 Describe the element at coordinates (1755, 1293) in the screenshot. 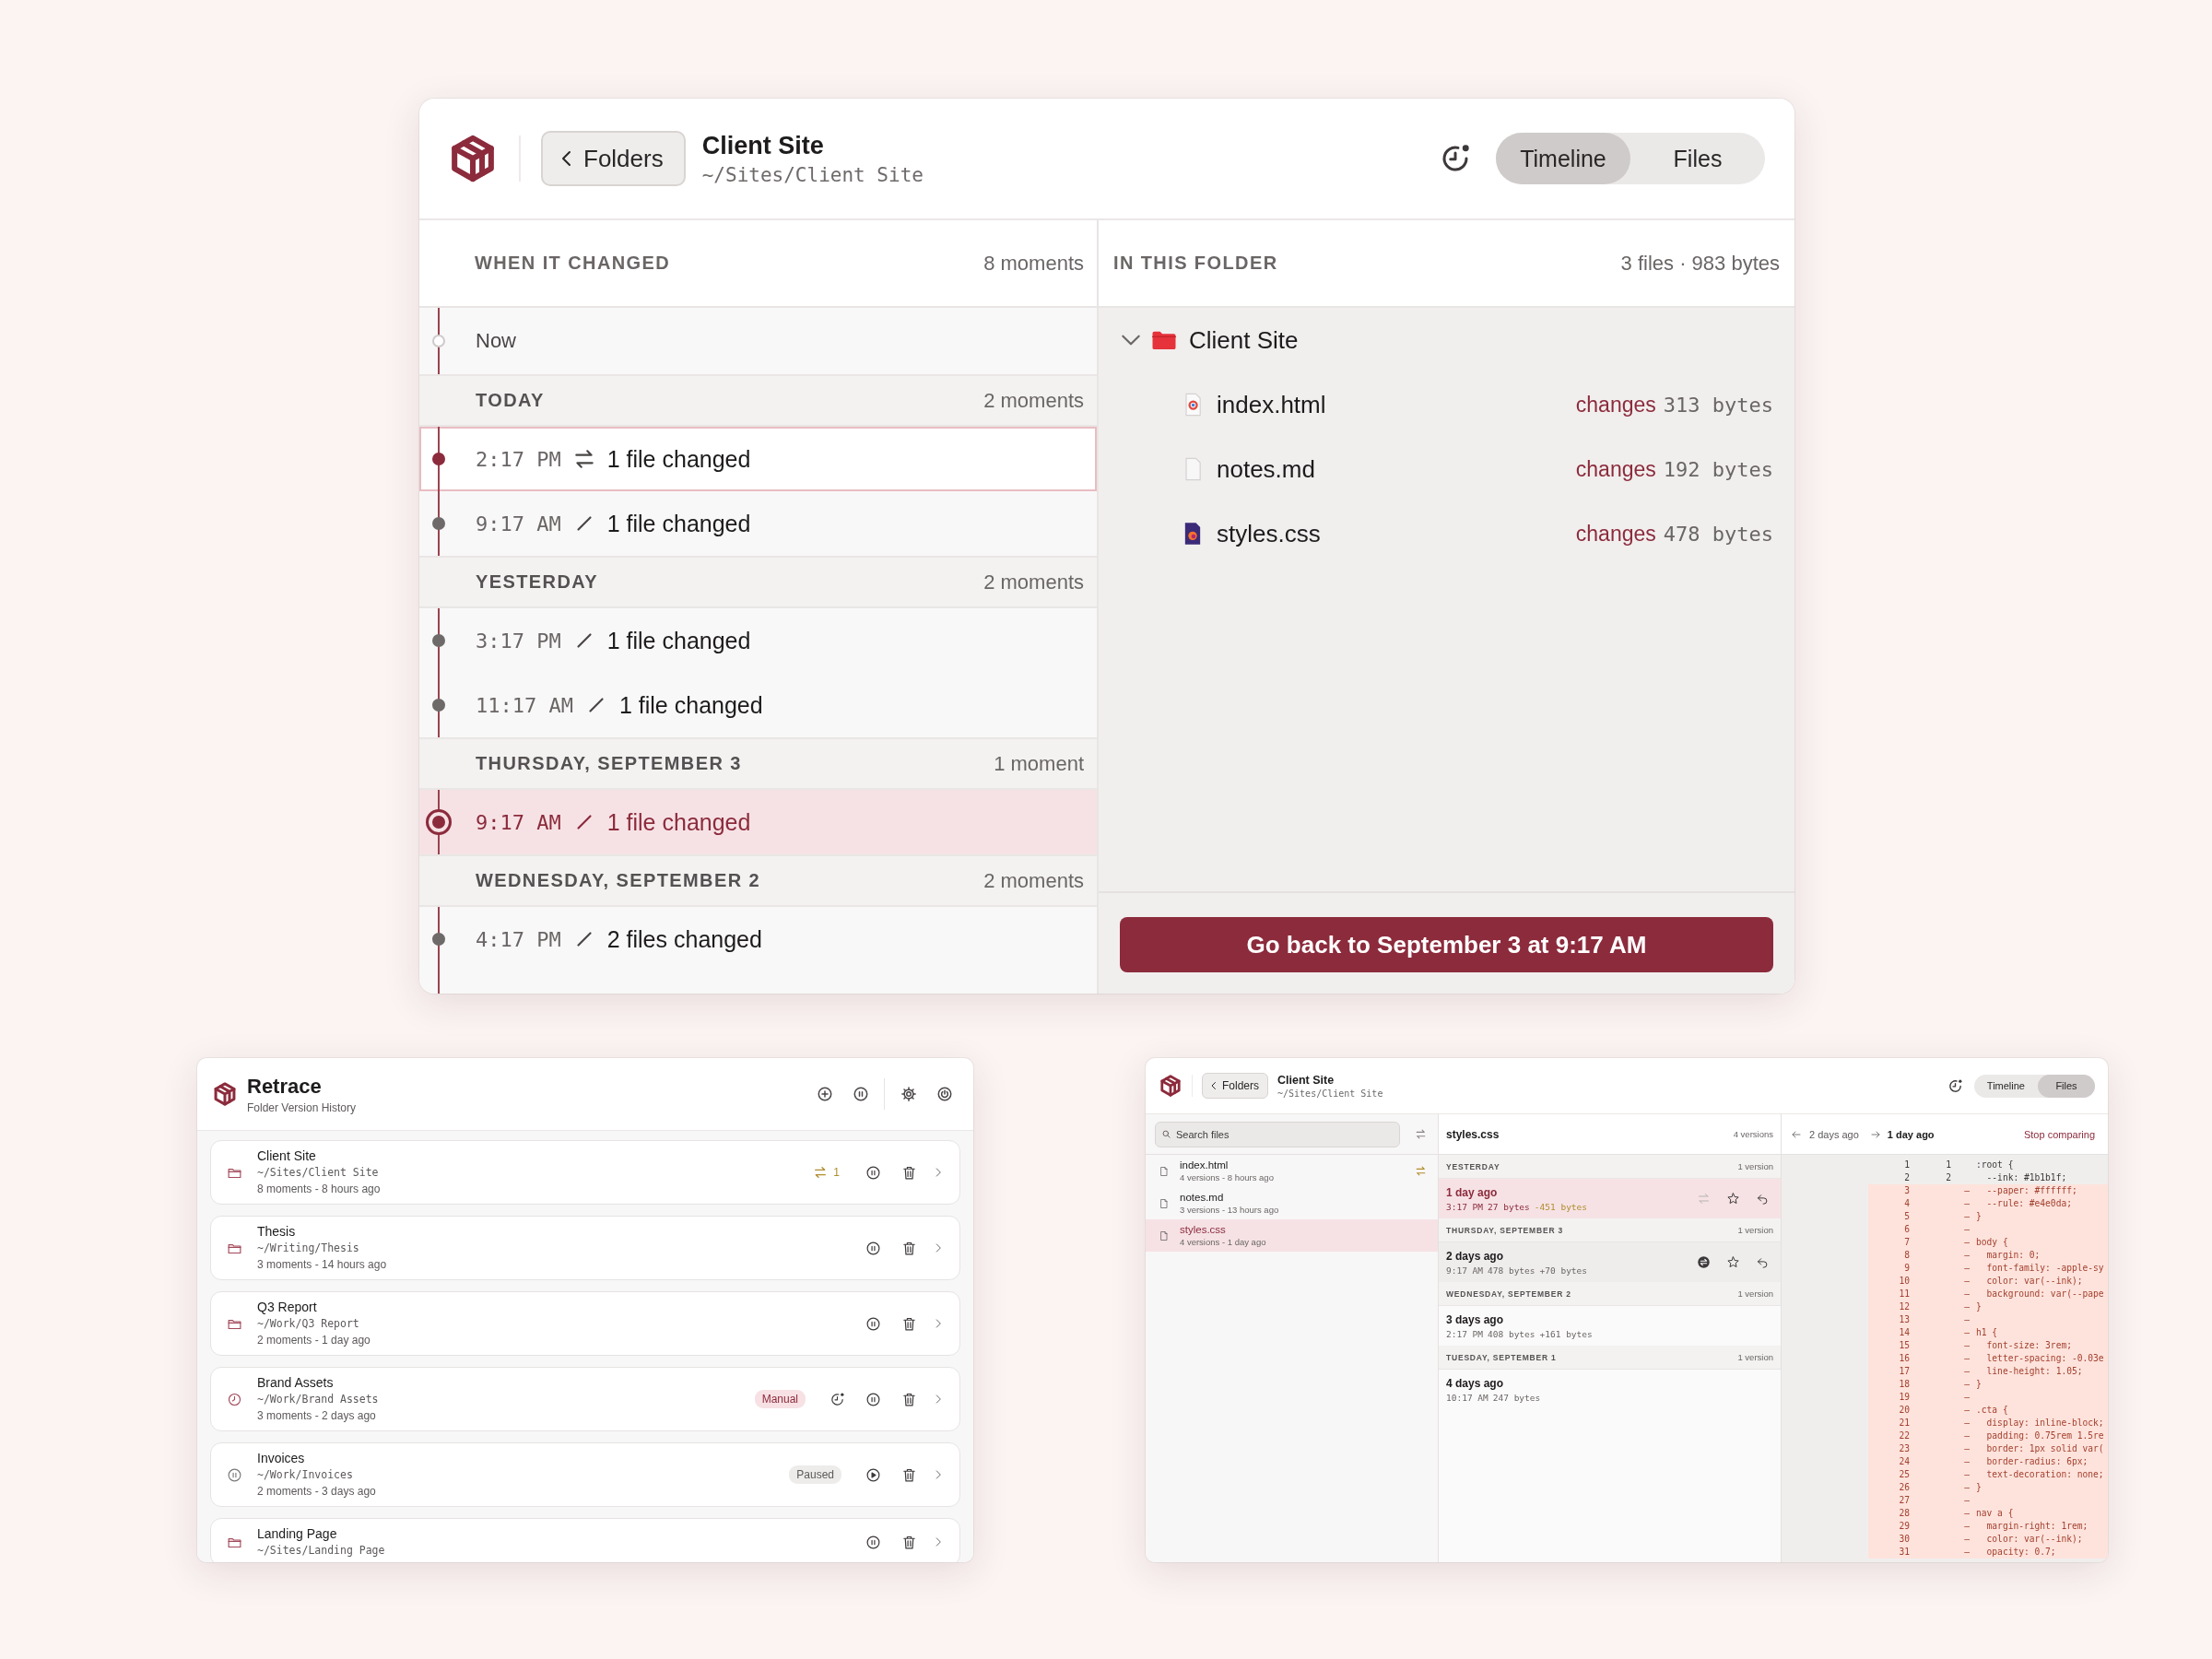

I see `version-count: 1 version` at that location.